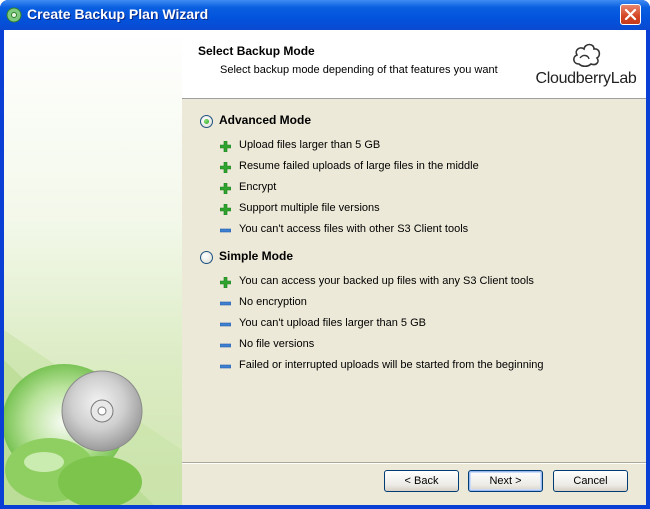 The width and height of the screenshot is (650, 509). I want to click on feature-item: You can't upload files larger than 5 GB, so click(430, 324).